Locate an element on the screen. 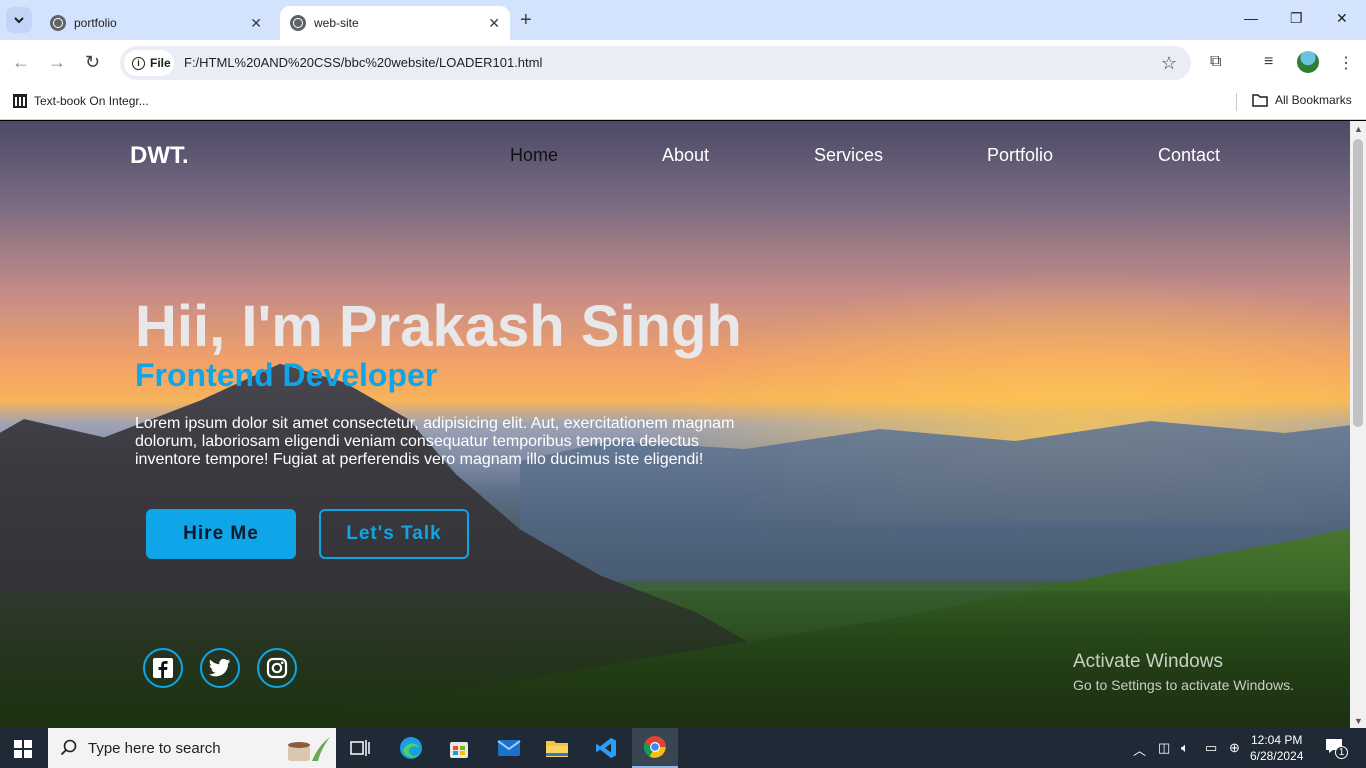 The image size is (1366, 768). facebook-link is located at coordinates (163, 668).